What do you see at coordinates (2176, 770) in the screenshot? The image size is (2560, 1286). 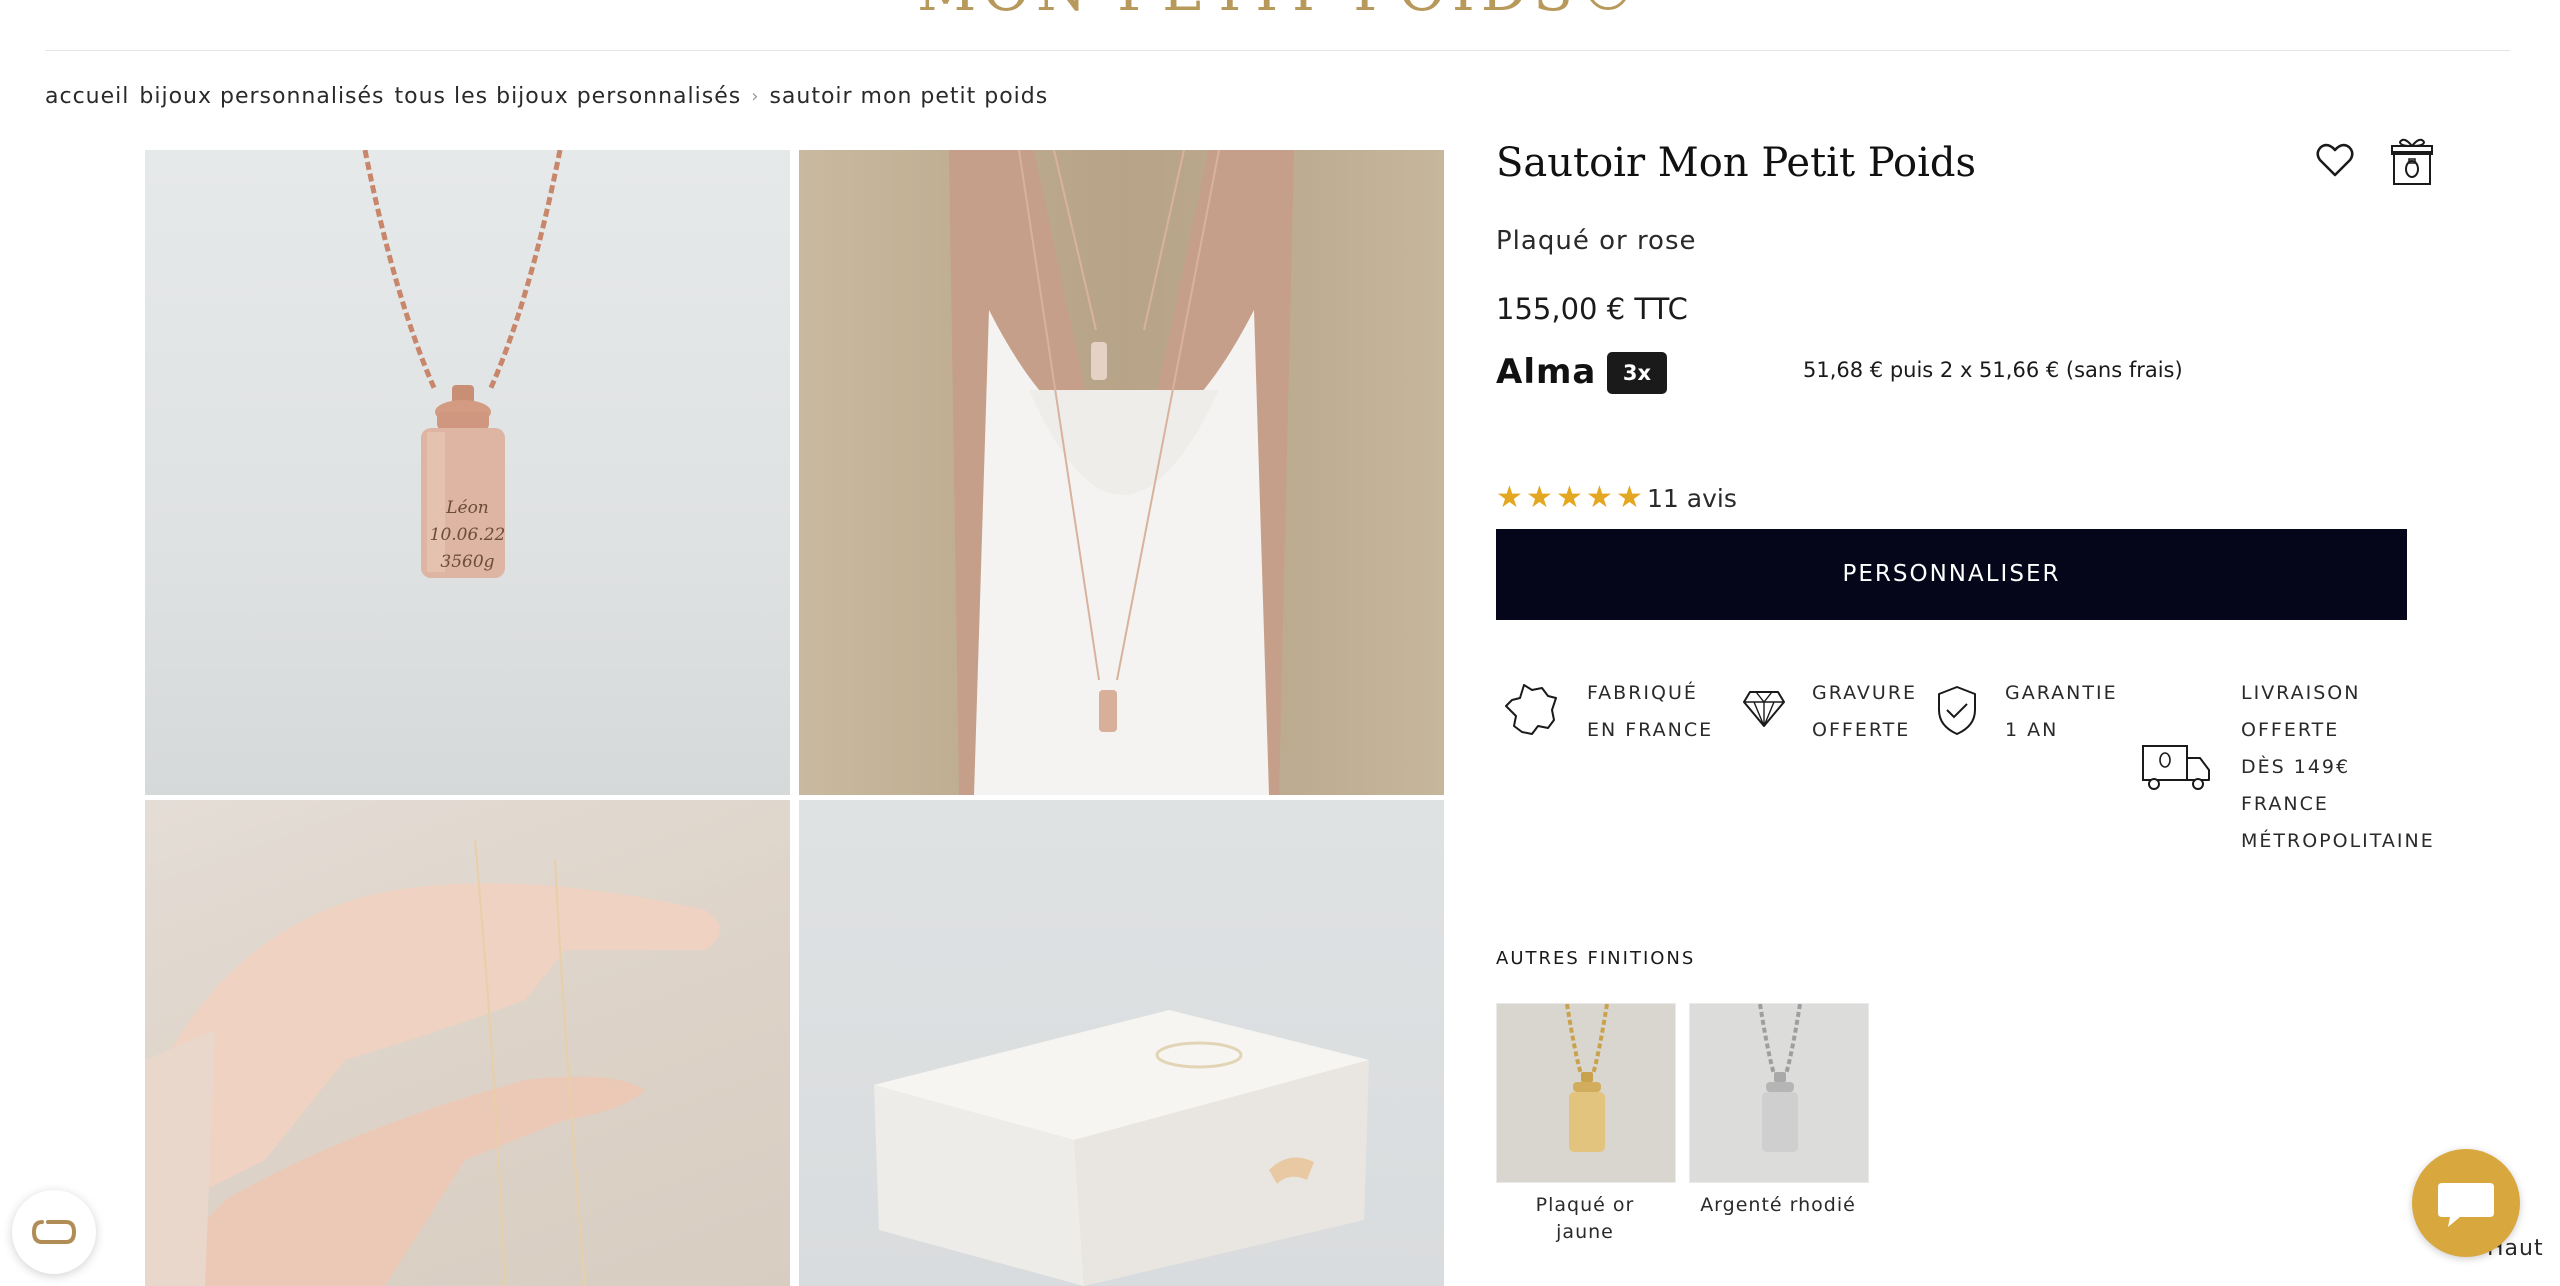 I see `delivery-truck-icon` at bounding box center [2176, 770].